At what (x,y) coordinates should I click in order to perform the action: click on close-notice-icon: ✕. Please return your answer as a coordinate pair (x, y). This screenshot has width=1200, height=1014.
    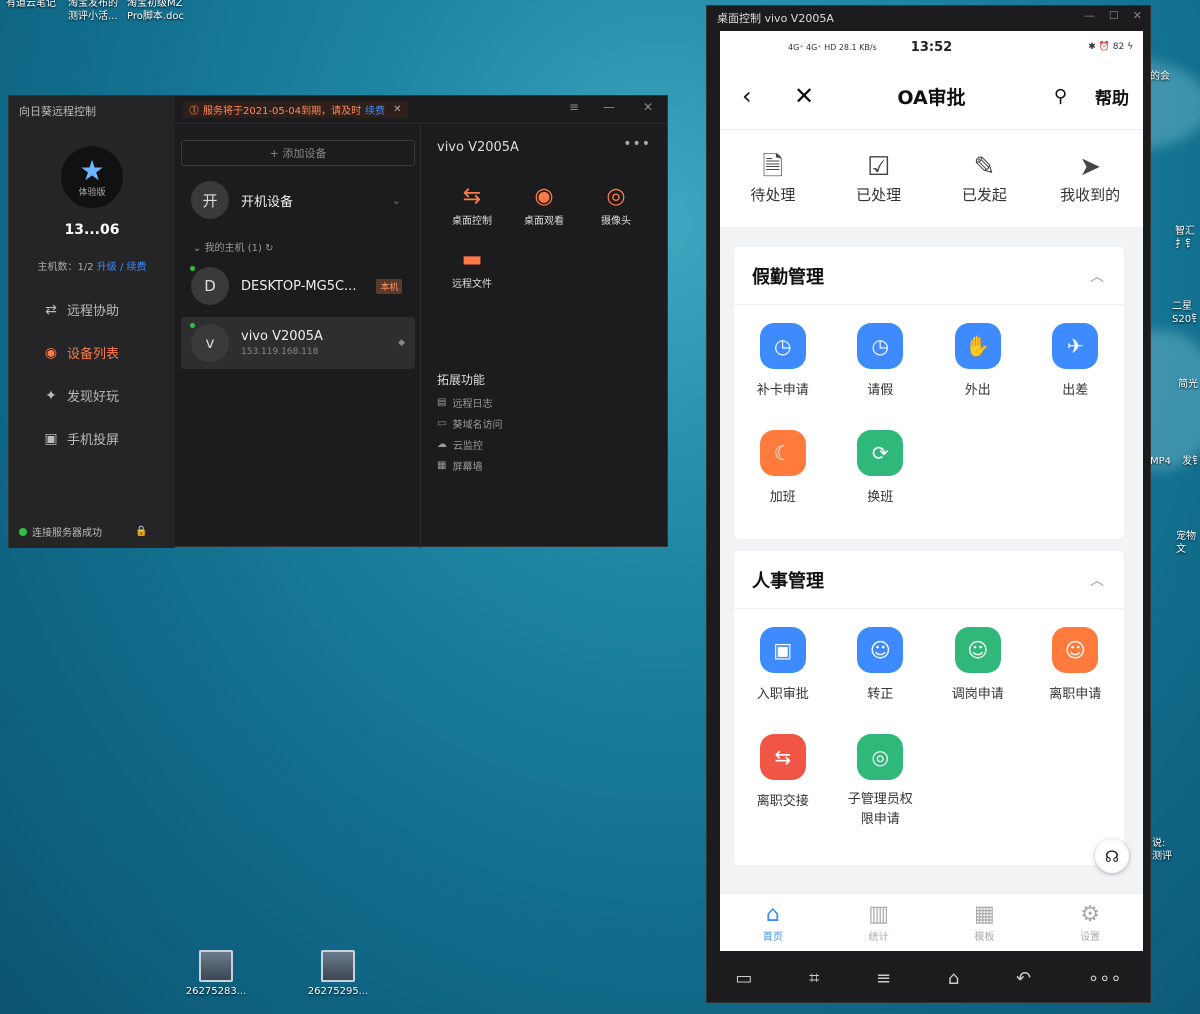
    Looking at the image, I should click on (397, 109).